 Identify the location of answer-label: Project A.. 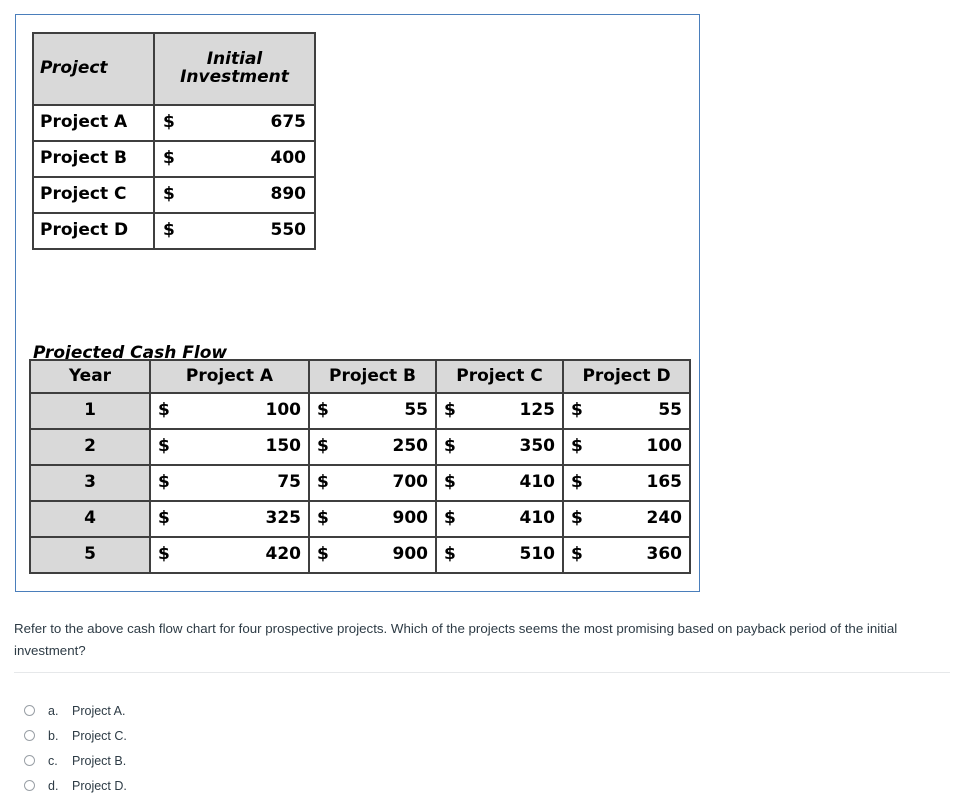
(99, 710).